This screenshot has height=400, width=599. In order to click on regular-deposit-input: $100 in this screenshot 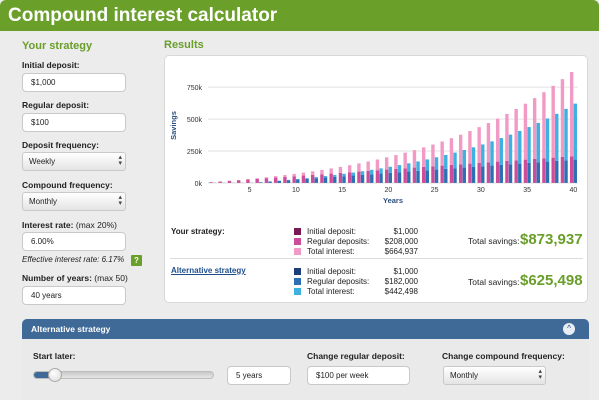, I will do `click(74, 122)`.